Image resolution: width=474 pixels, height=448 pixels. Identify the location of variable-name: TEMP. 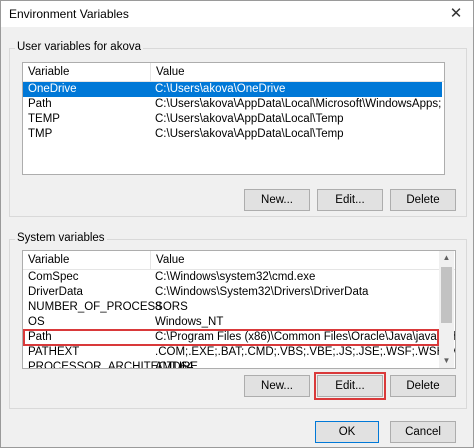
(44, 119).